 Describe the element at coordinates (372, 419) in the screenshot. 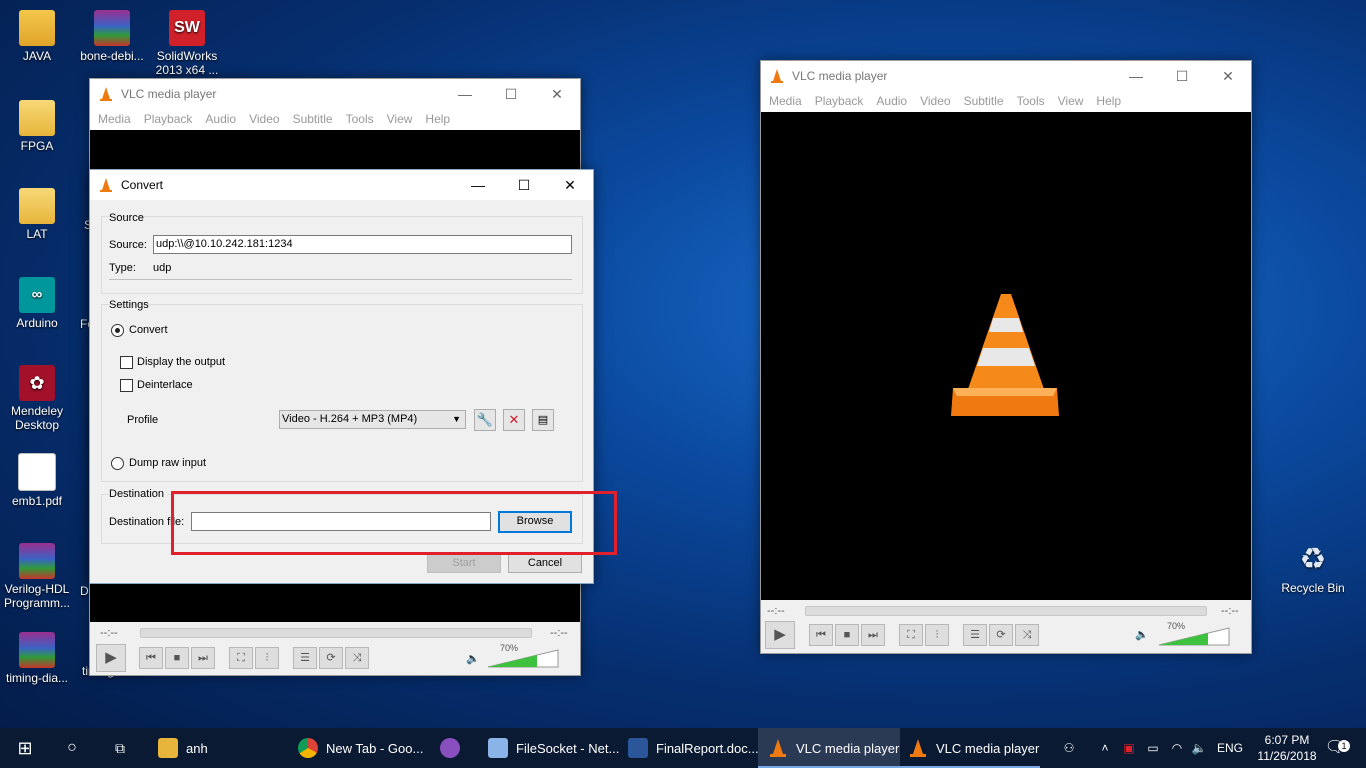

I see `profile-select: Video - H.264 + MP3 (MP4) ▼` at that location.